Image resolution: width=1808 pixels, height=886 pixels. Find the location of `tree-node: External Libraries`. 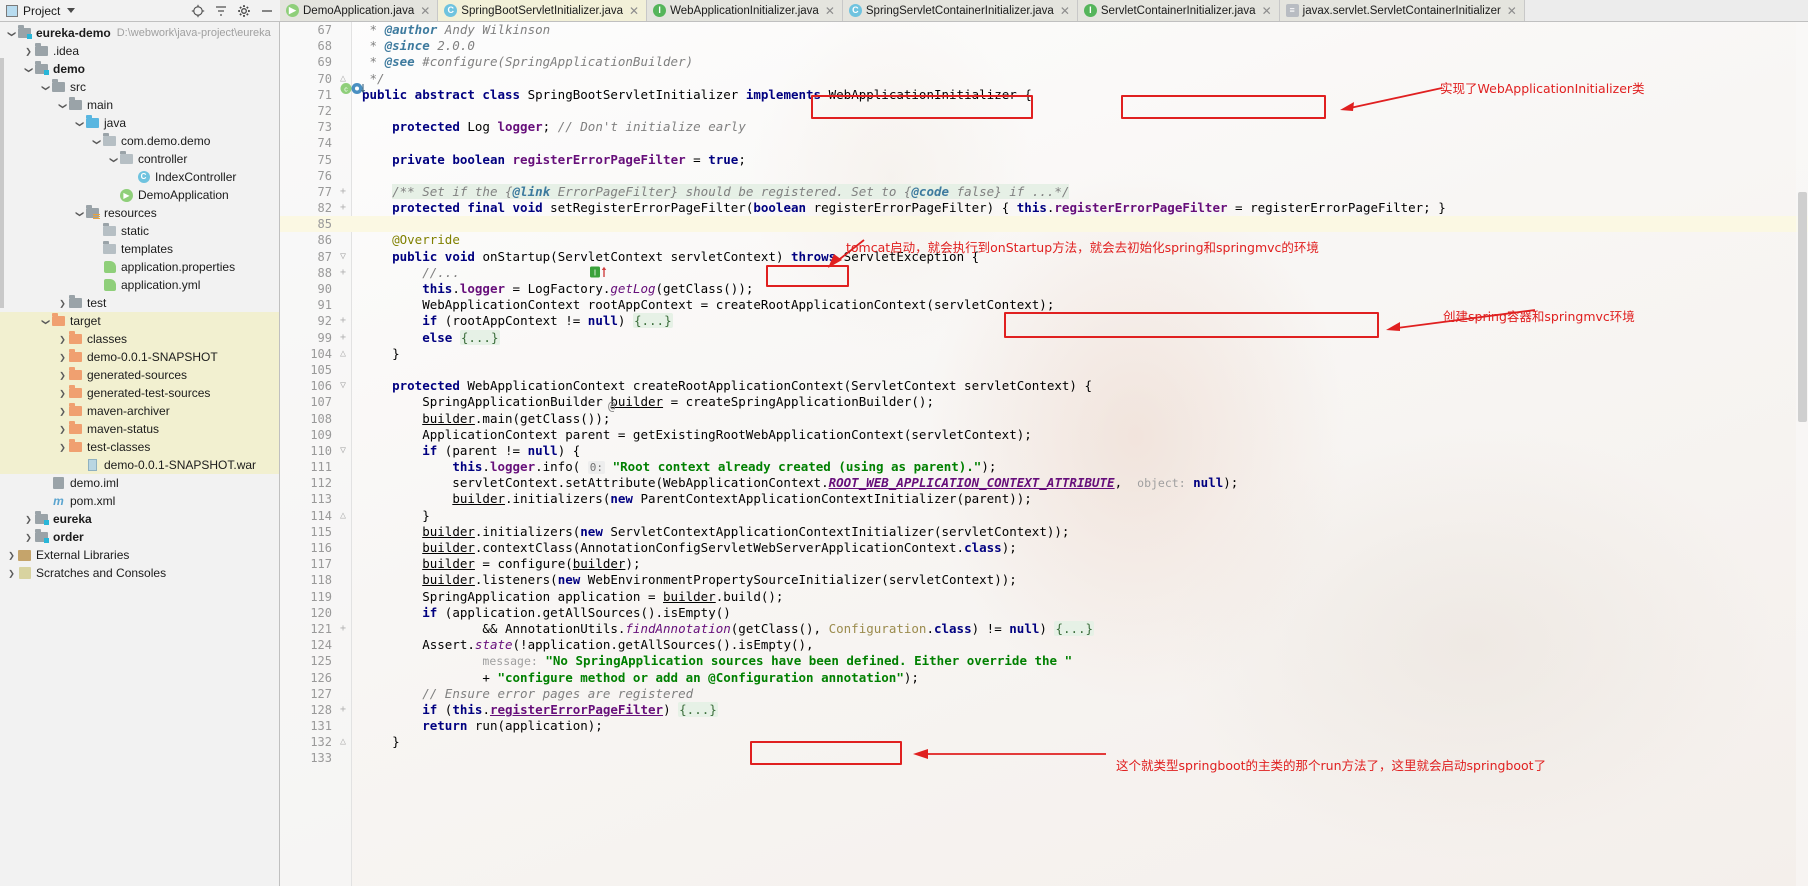

tree-node: External Libraries is located at coordinates (139, 555).